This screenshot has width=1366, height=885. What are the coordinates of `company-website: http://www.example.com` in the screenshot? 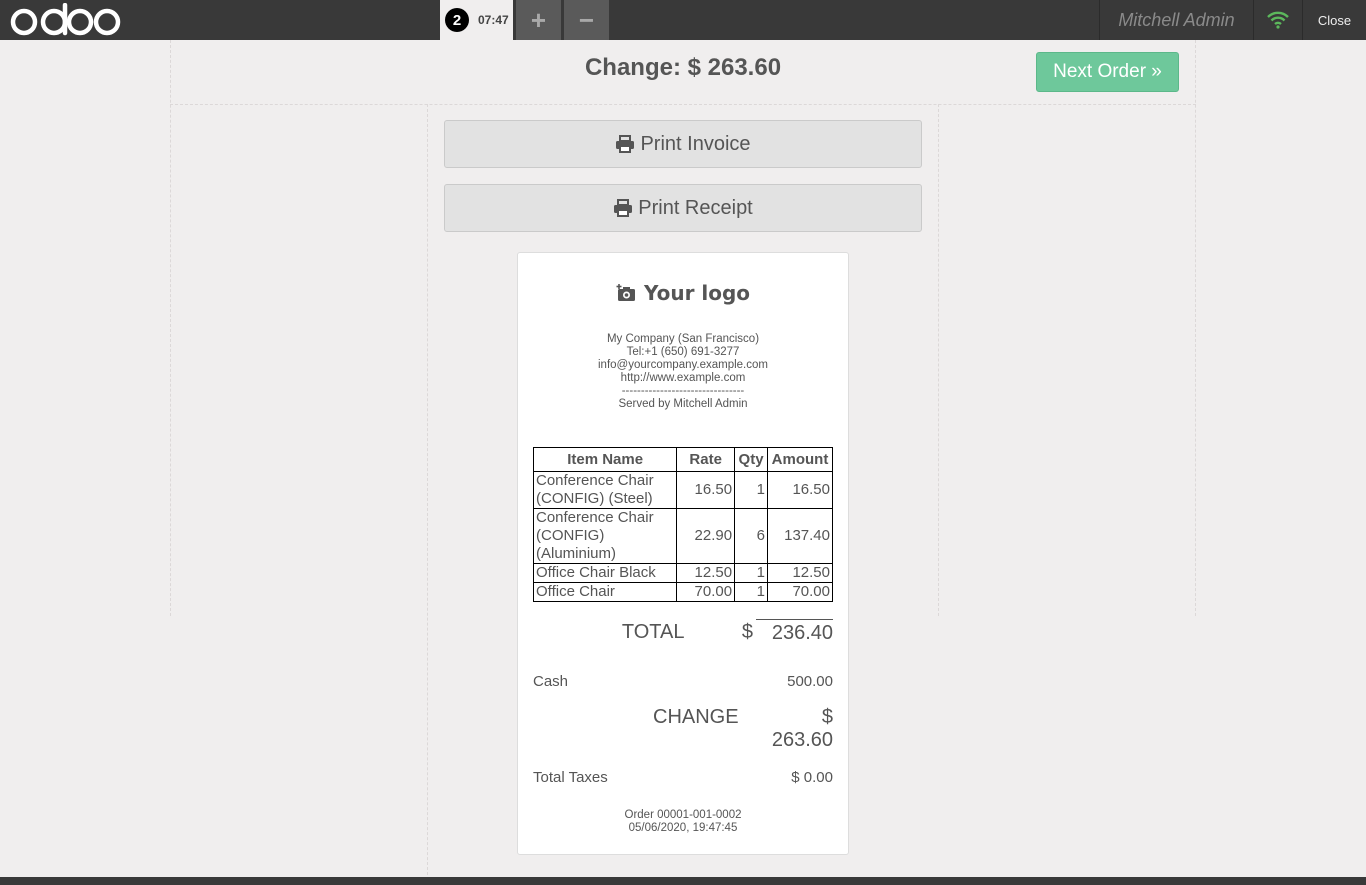 It's located at (683, 378).